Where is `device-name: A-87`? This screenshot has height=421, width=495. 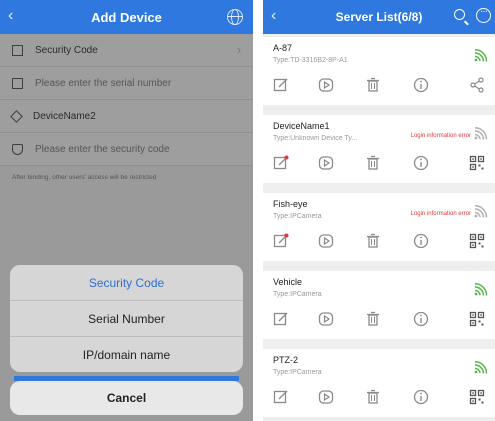 device-name: A-87 is located at coordinates (283, 48).